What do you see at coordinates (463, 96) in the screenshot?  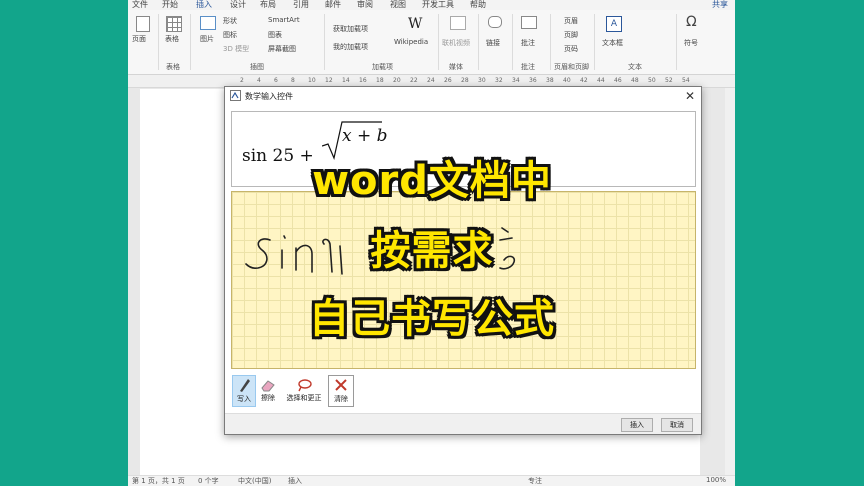 I see `dialog-titlebar: 数学输入控件 ✕` at bounding box center [463, 96].